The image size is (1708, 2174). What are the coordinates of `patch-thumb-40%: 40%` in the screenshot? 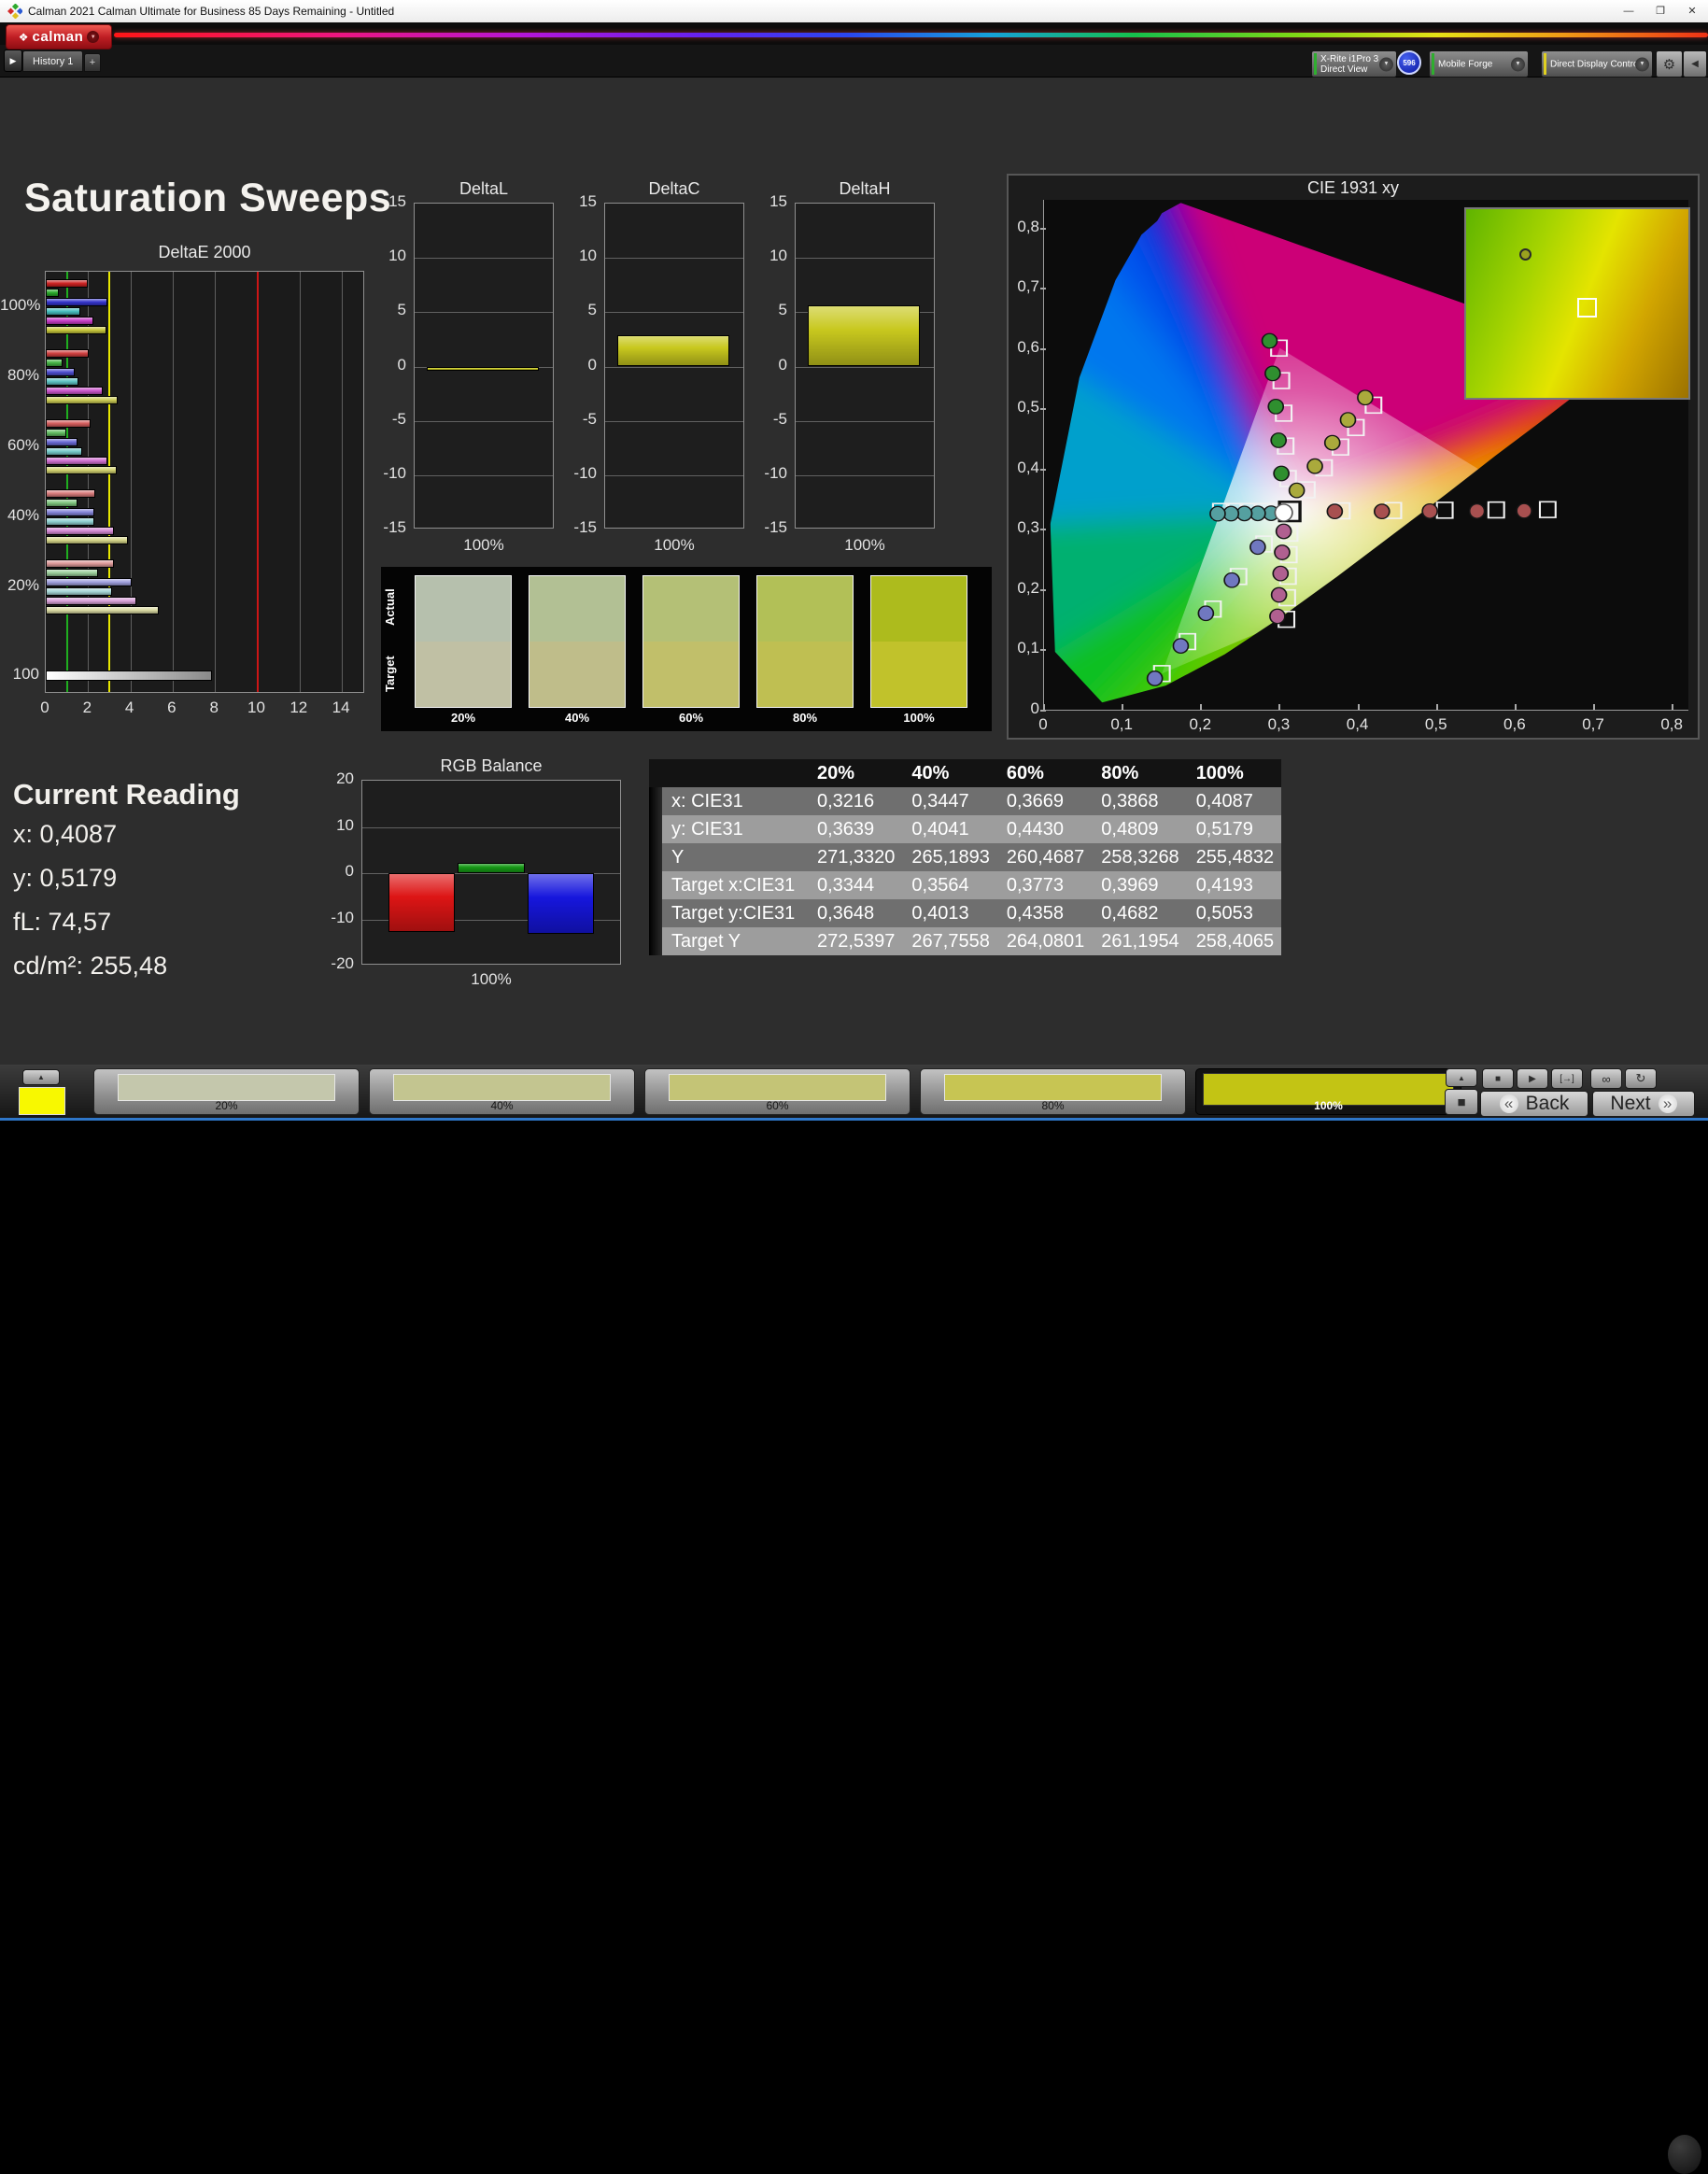 It's located at (502, 1091).